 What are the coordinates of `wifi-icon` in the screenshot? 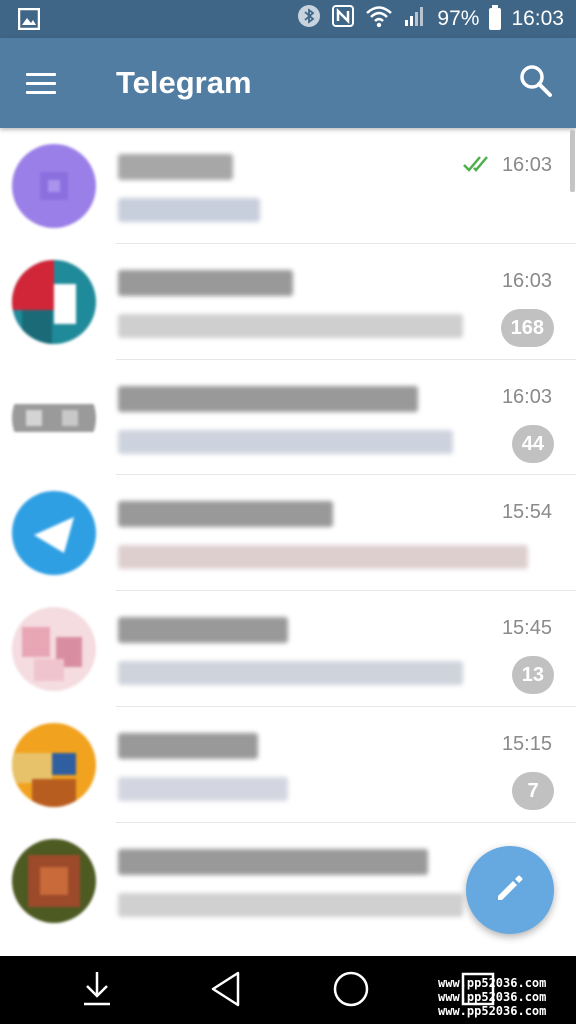 It's located at (379, 19).